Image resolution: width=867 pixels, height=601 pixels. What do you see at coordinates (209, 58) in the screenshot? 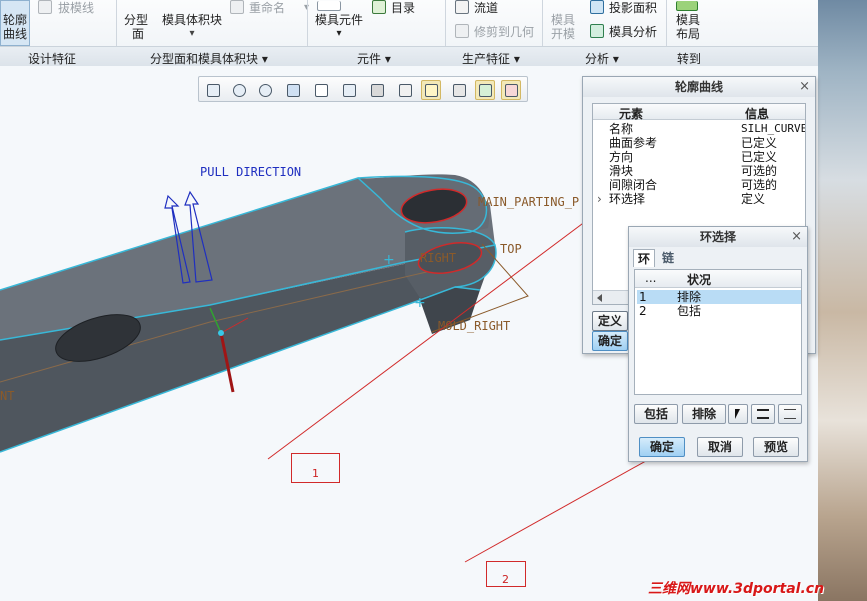
I see `group-parting-and-volume: 分型面和模具体积块 ▾` at bounding box center [209, 58].